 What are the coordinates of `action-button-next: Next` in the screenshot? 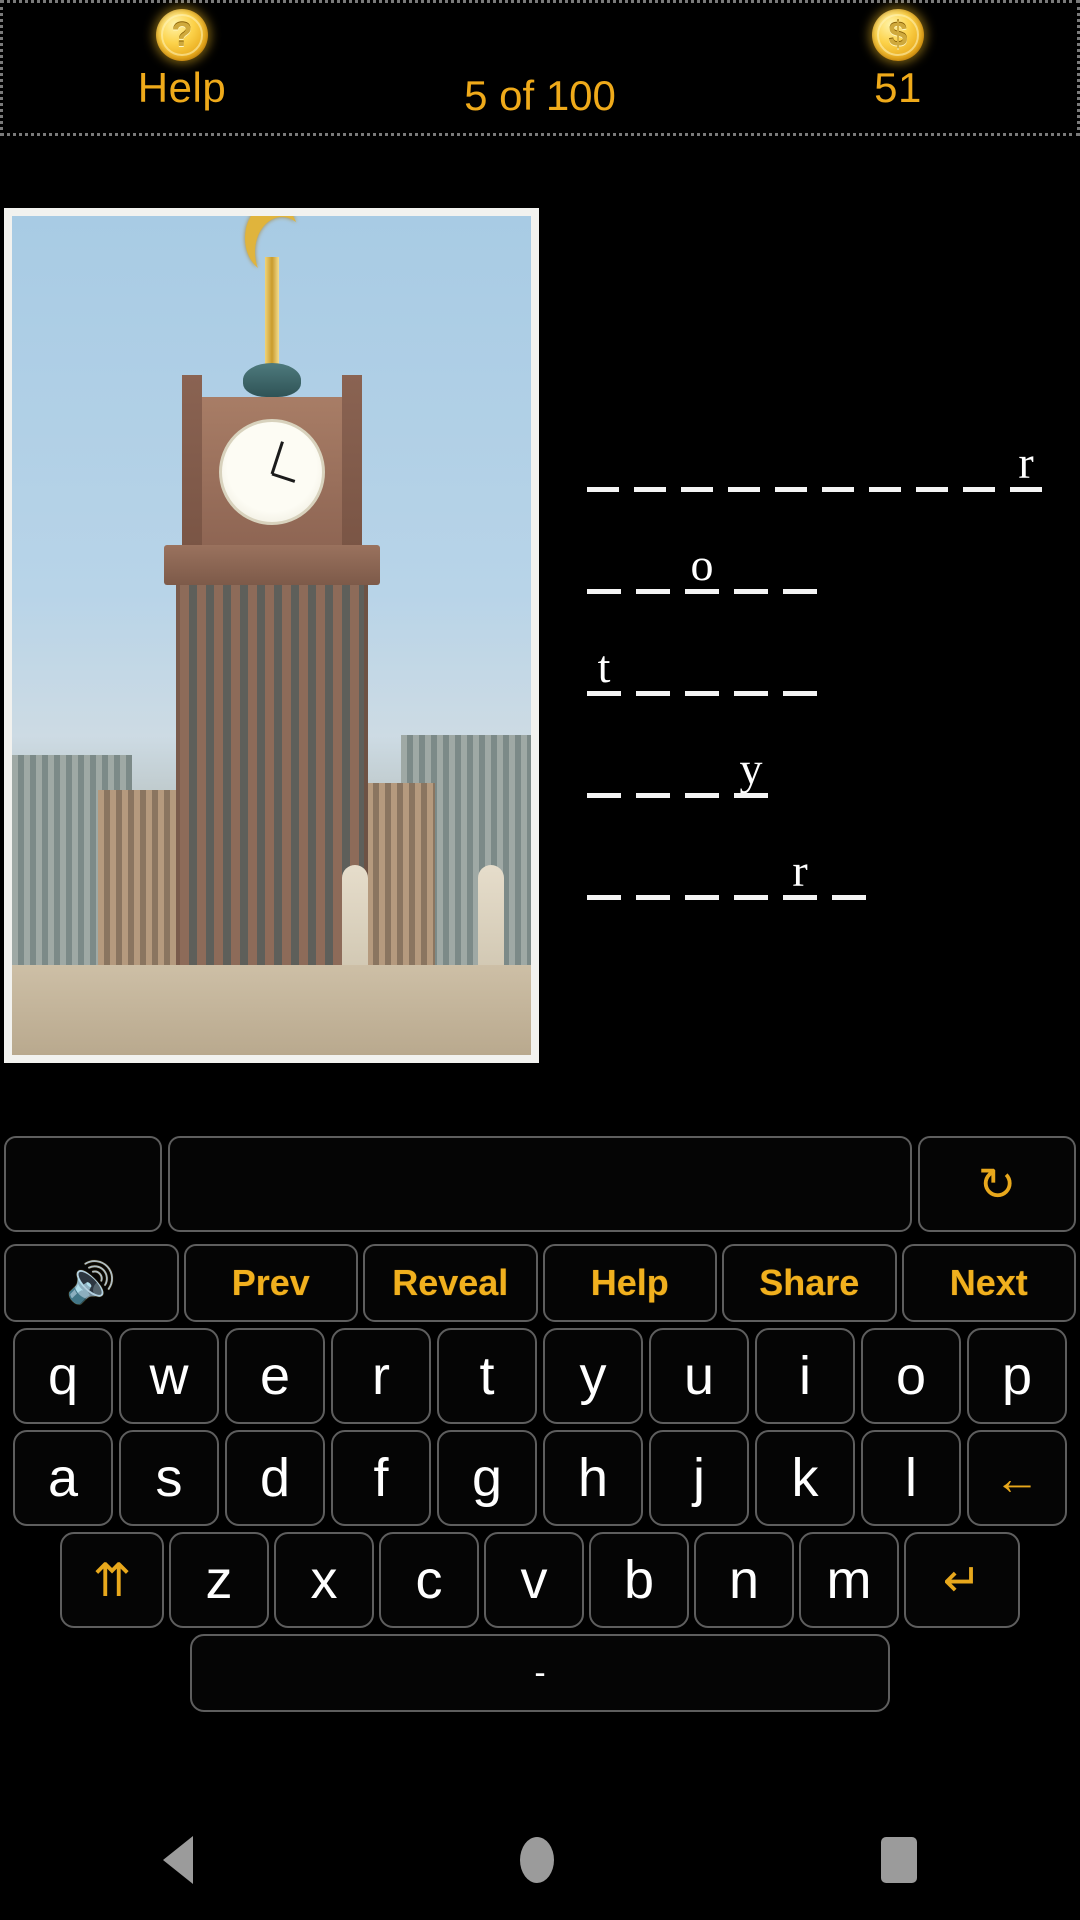 It's located at (988, 1283).